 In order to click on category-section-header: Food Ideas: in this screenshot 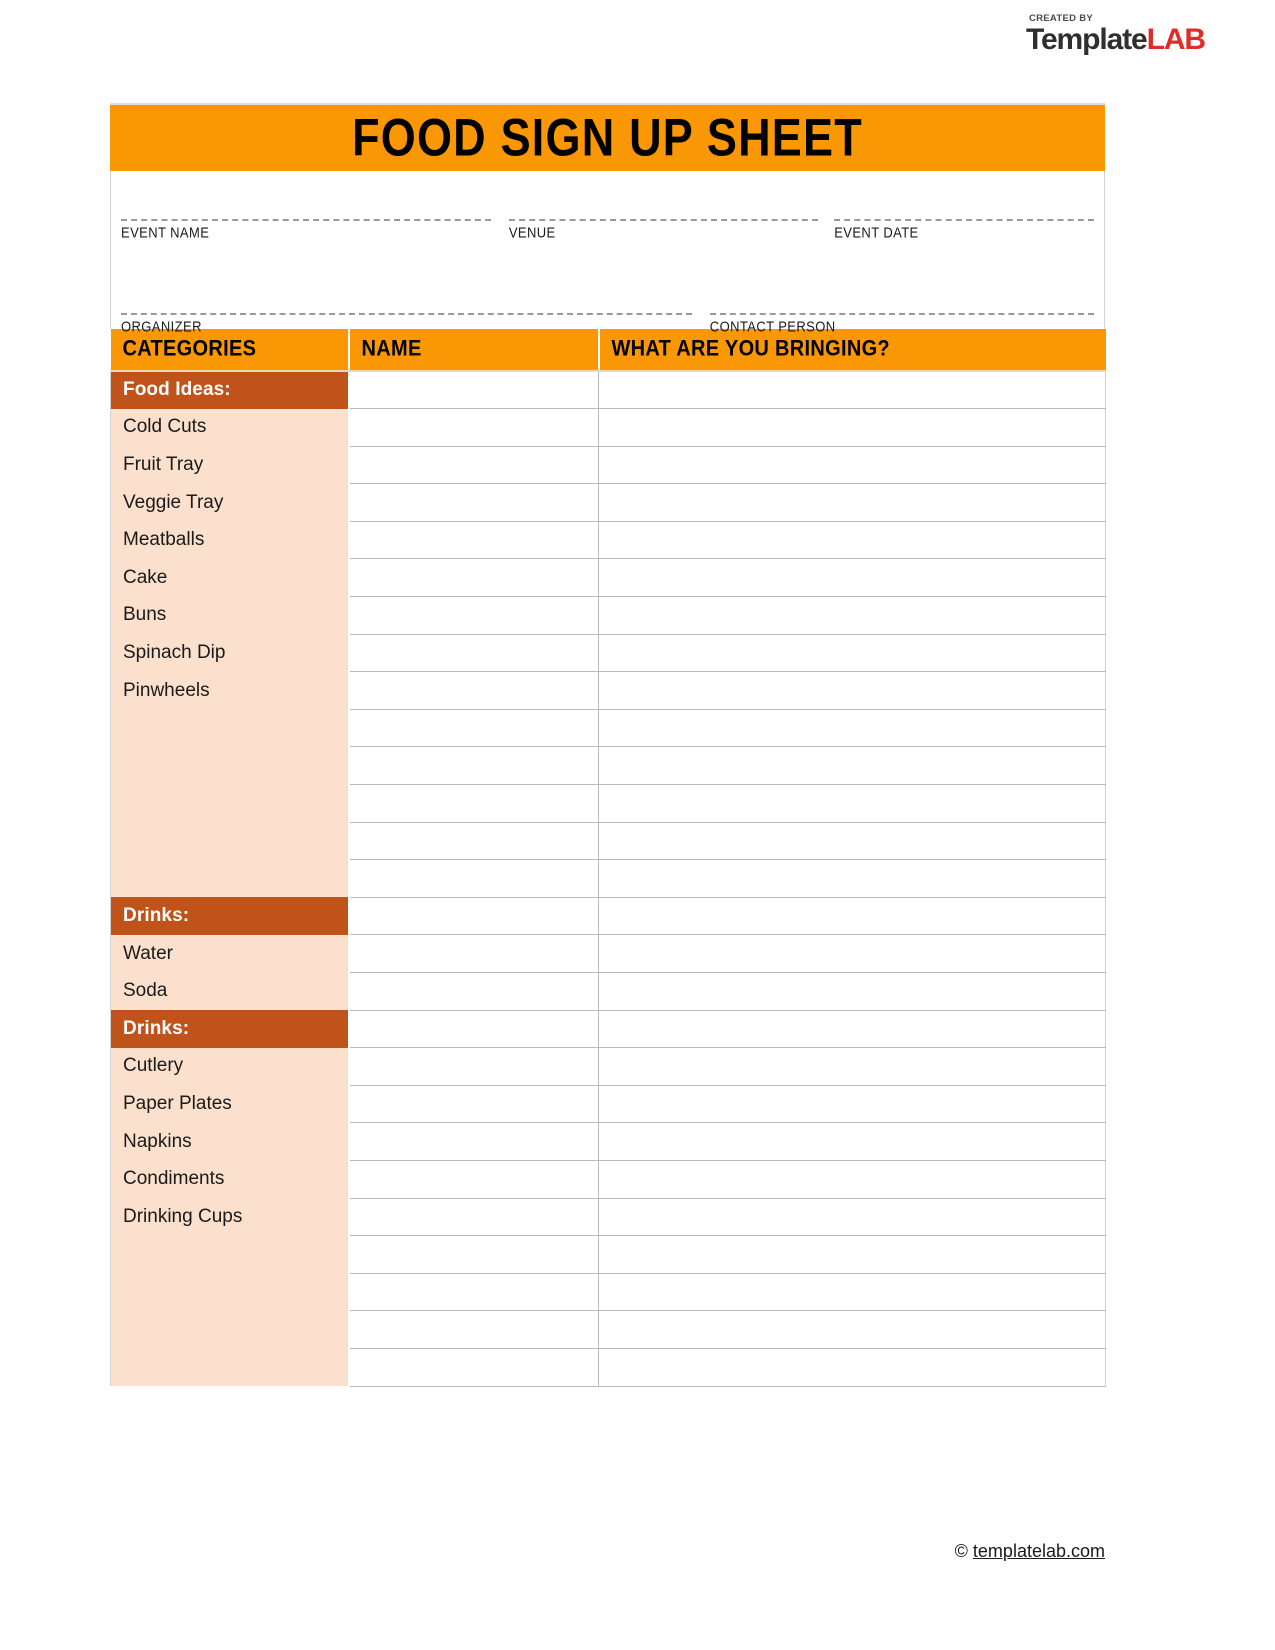, I will do `click(230, 390)`.